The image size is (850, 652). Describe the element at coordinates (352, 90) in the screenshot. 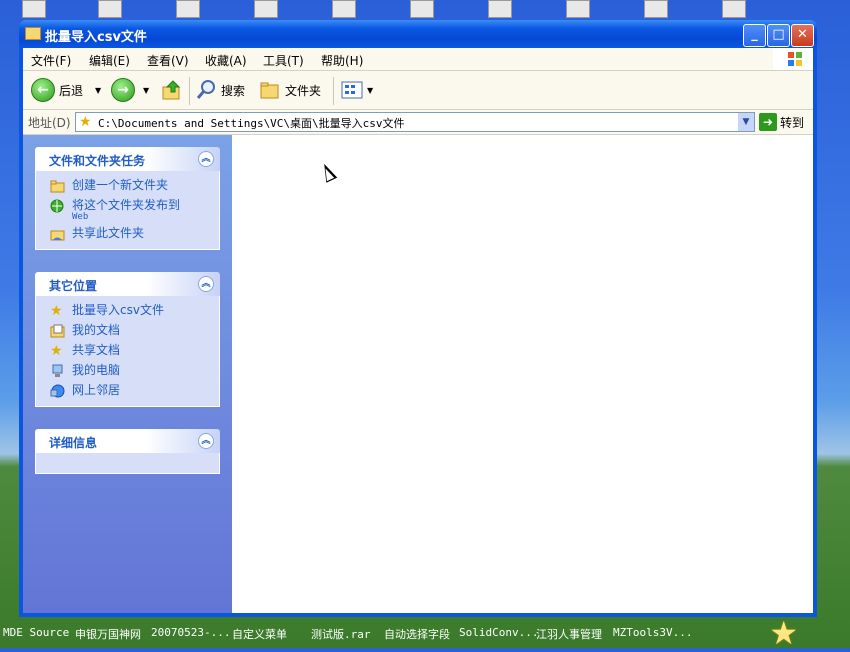

I see `views-icon` at that location.